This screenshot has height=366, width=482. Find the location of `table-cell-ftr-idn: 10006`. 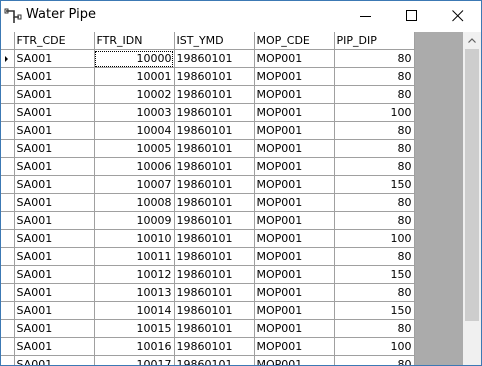

table-cell-ftr-idn: 10006 is located at coordinates (134, 166).